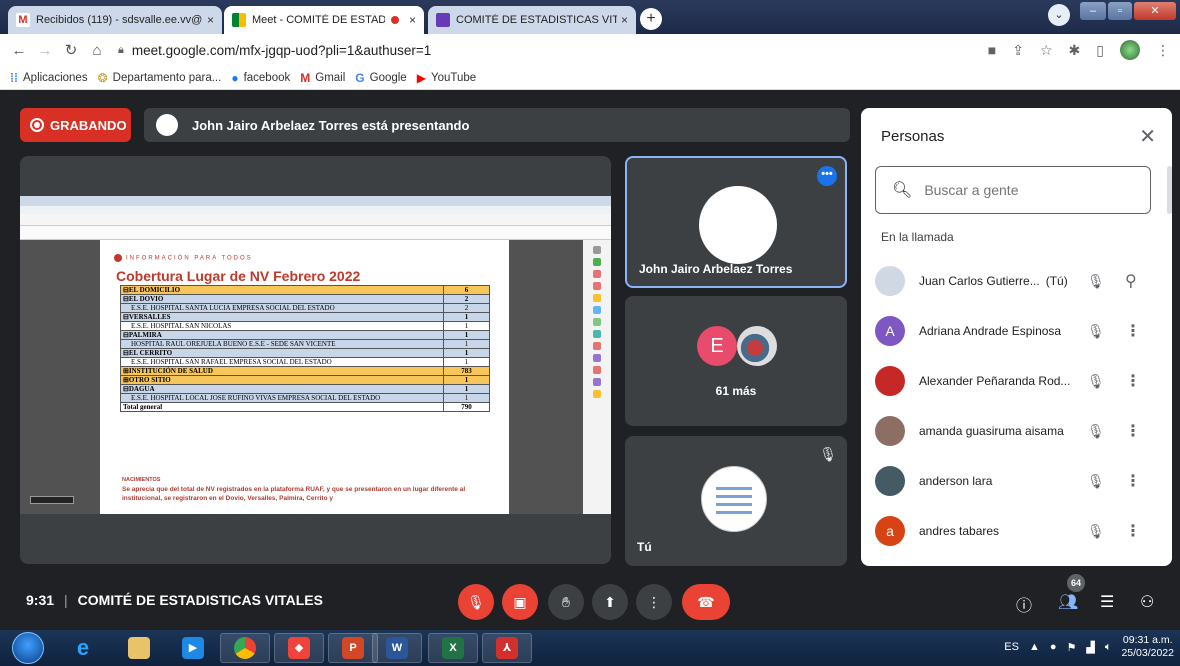 This screenshot has height=666, width=1180. I want to click on leave-call-button: ☎︎, so click(706, 602).